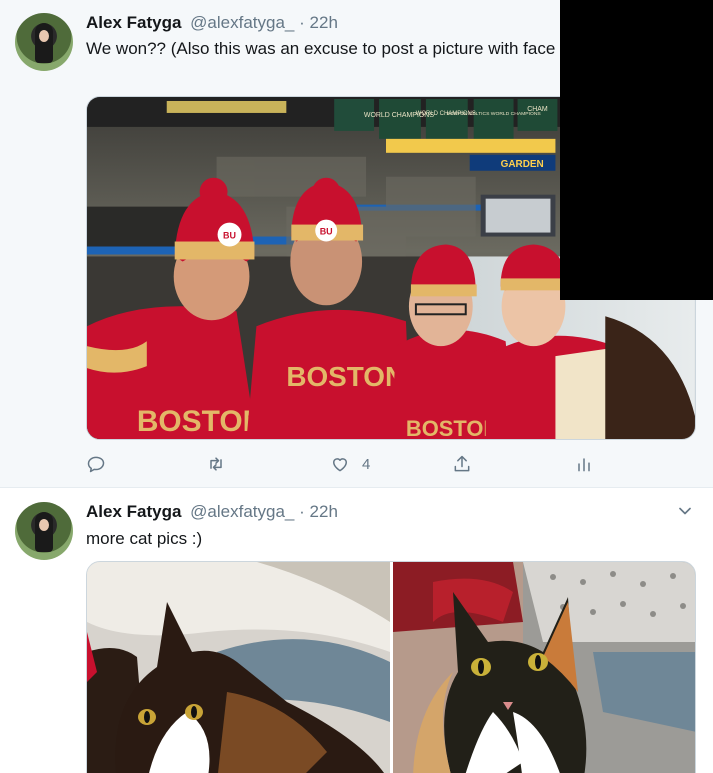 Image resolution: width=713 pixels, height=773 pixels. I want to click on share-icon, so click(462, 463).